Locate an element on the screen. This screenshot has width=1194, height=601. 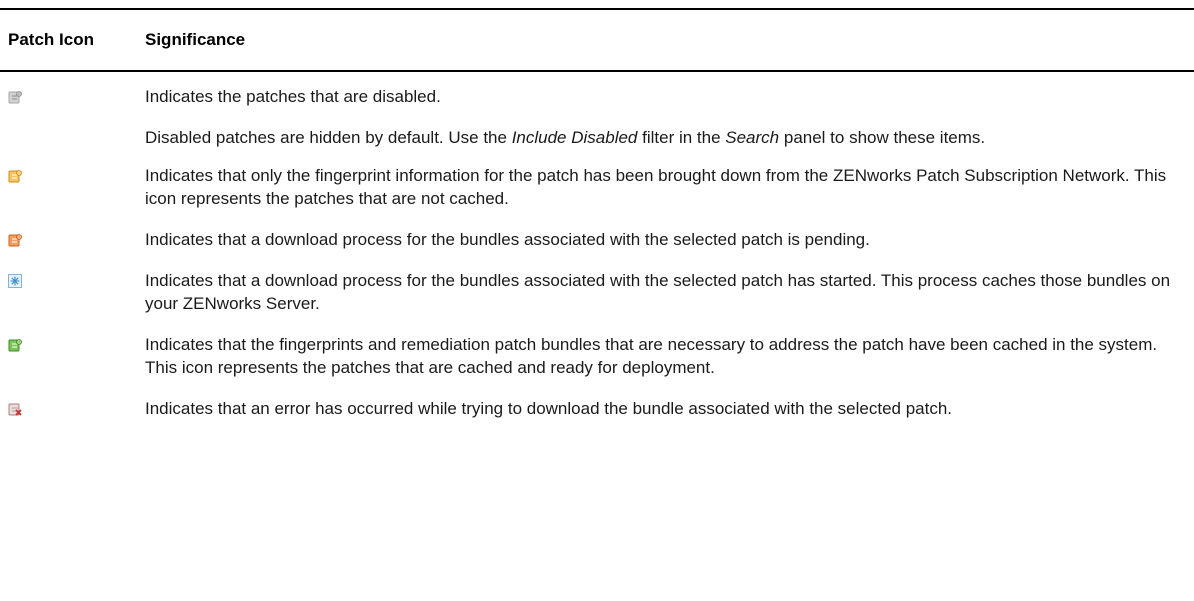
include-disabled-filter-ref: Include Disabled is located at coordinates (574, 137).